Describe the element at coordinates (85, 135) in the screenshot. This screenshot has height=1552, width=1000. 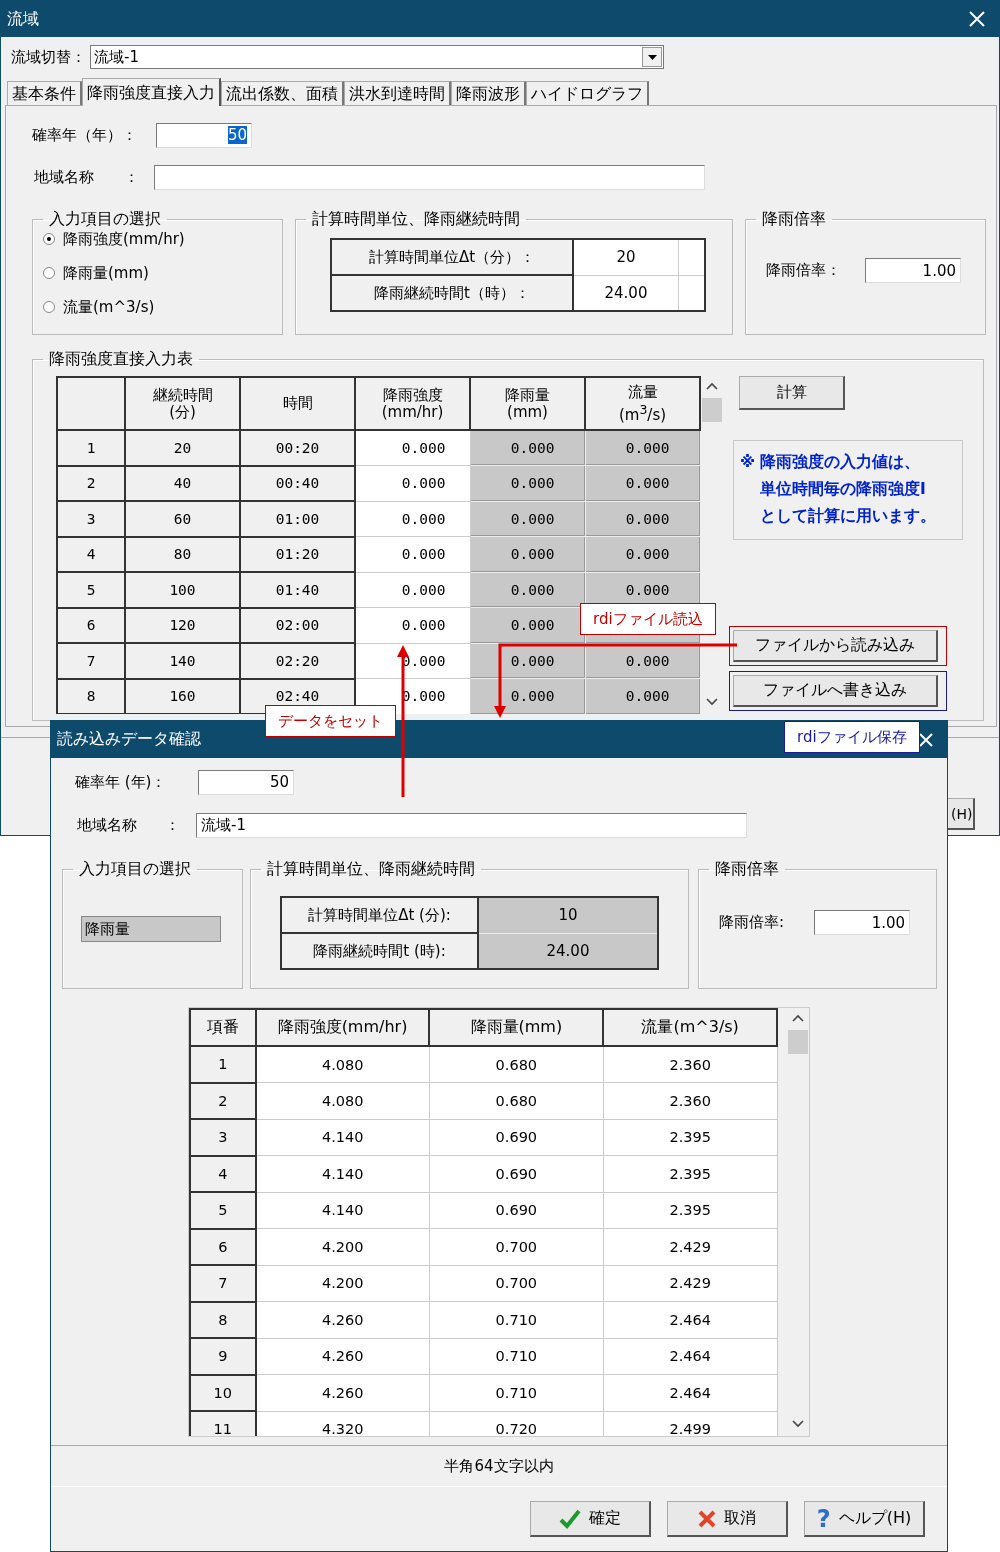
I see `field-label: 確率年（年）：` at that location.